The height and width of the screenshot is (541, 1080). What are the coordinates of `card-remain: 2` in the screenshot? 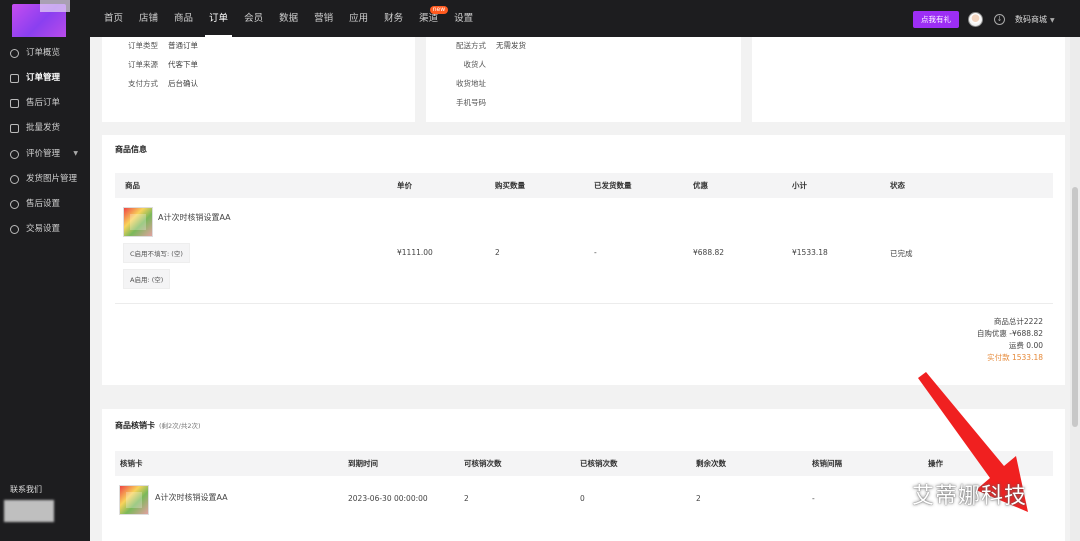 It's located at (698, 498).